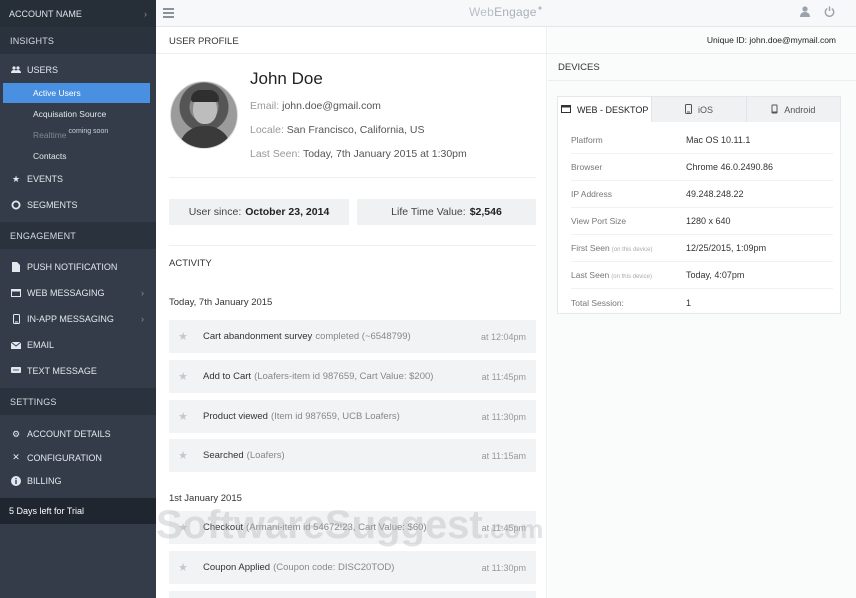 Image resolution: width=856 pixels, height=598 pixels. I want to click on sidebar-item-label: WEB MESSAGING, so click(66, 293).